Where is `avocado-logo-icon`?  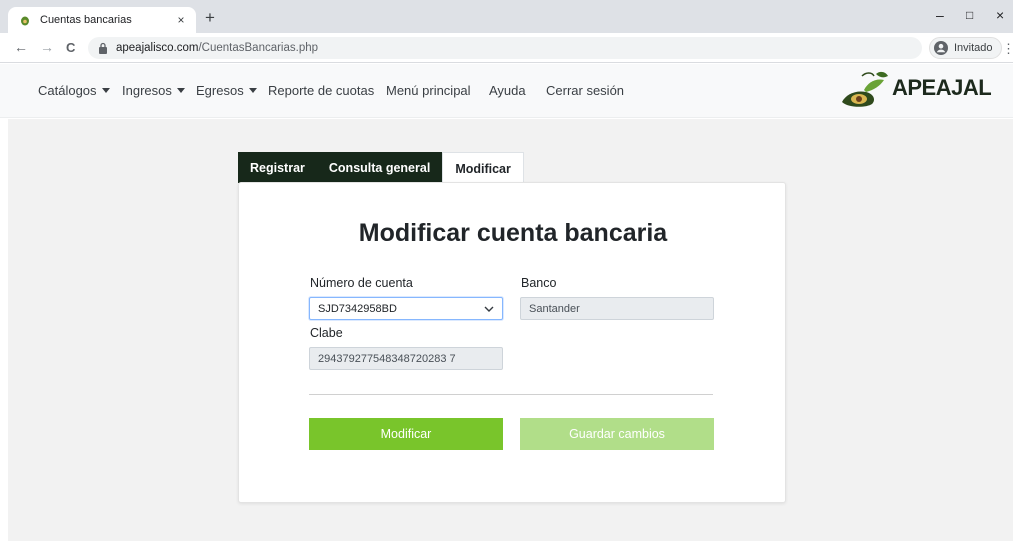
avocado-logo-icon is located at coordinates (865, 89).